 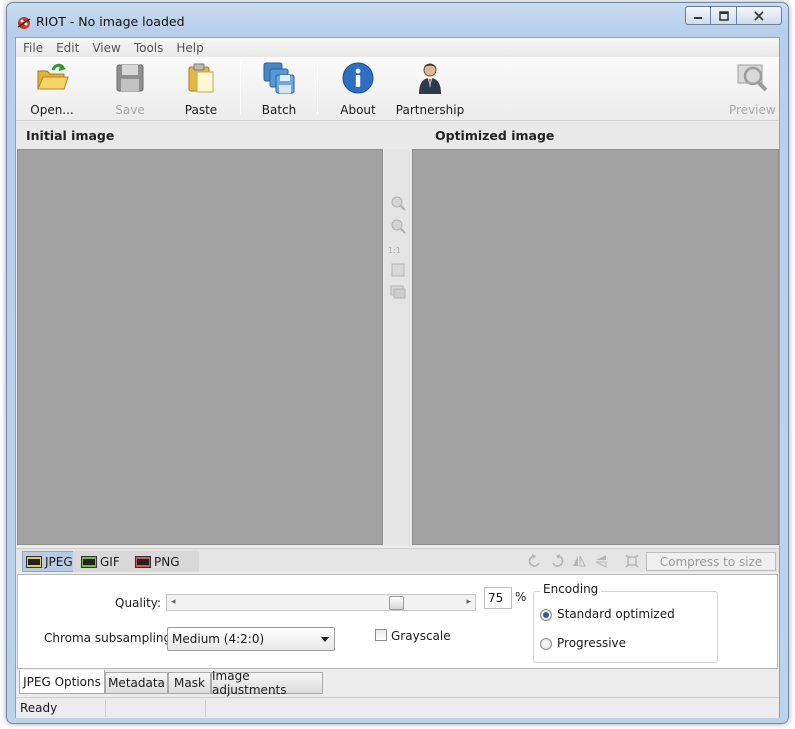 What do you see at coordinates (468, 602) in the screenshot?
I see `slider-right-arrow-icon: ▸` at bounding box center [468, 602].